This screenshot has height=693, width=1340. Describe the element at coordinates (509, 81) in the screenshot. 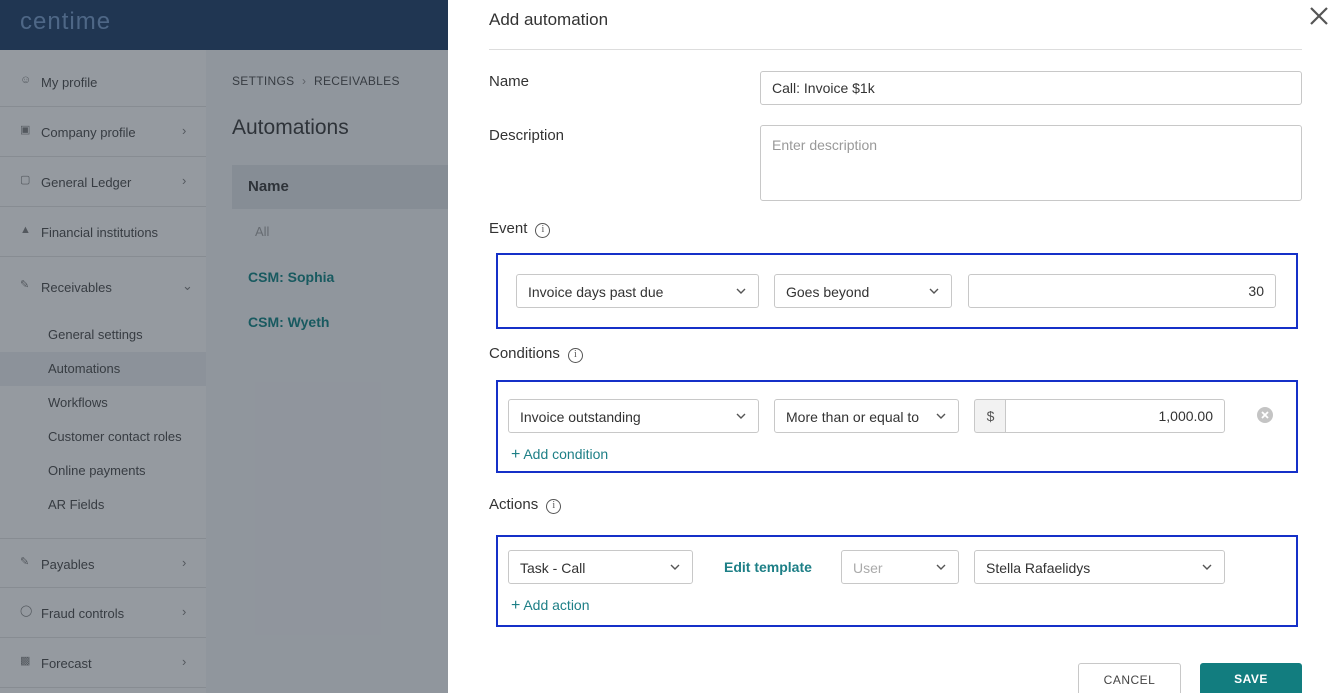

I see `name-label: Name` at that location.